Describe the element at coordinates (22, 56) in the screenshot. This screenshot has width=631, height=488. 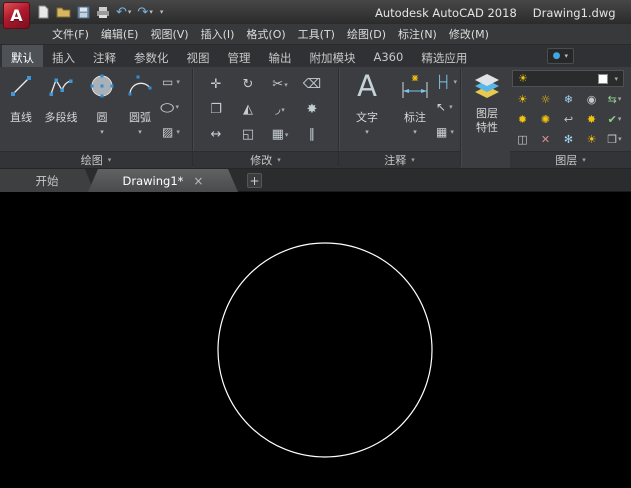
I see `ribbon-tab-default: 默认` at that location.